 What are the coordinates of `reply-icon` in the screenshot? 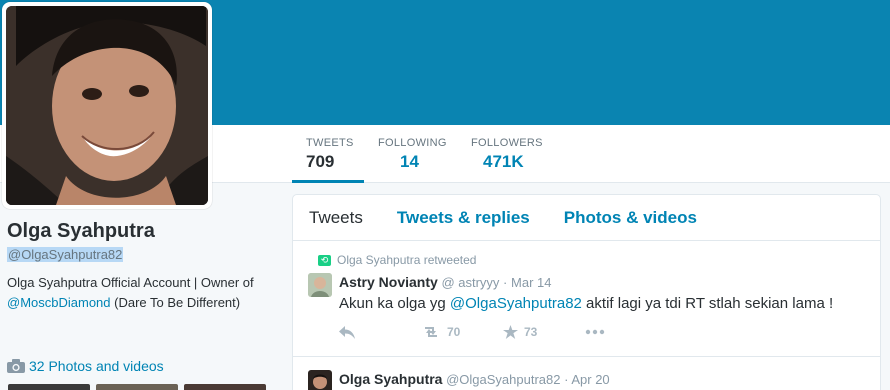 It's located at (347, 332).